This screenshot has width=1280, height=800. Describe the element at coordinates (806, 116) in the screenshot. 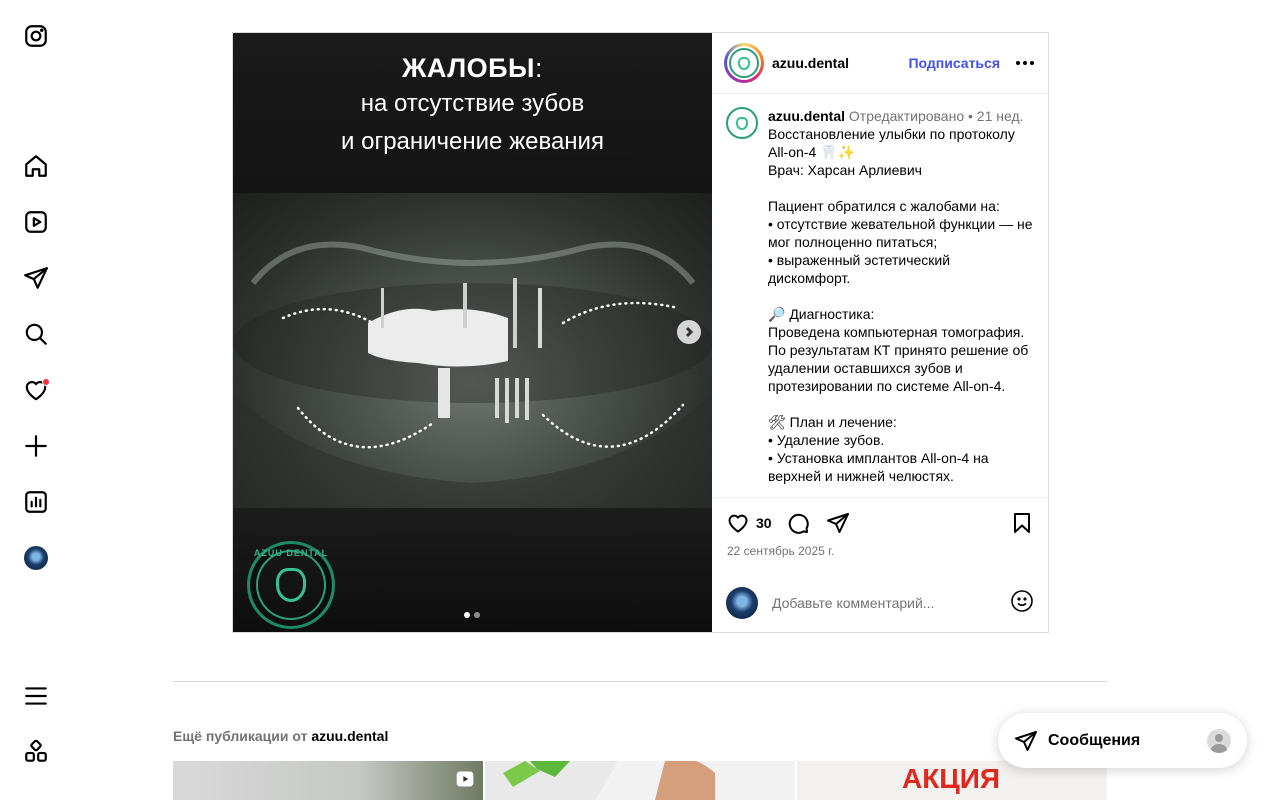

I see `caption-username: azuu.dental` at that location.